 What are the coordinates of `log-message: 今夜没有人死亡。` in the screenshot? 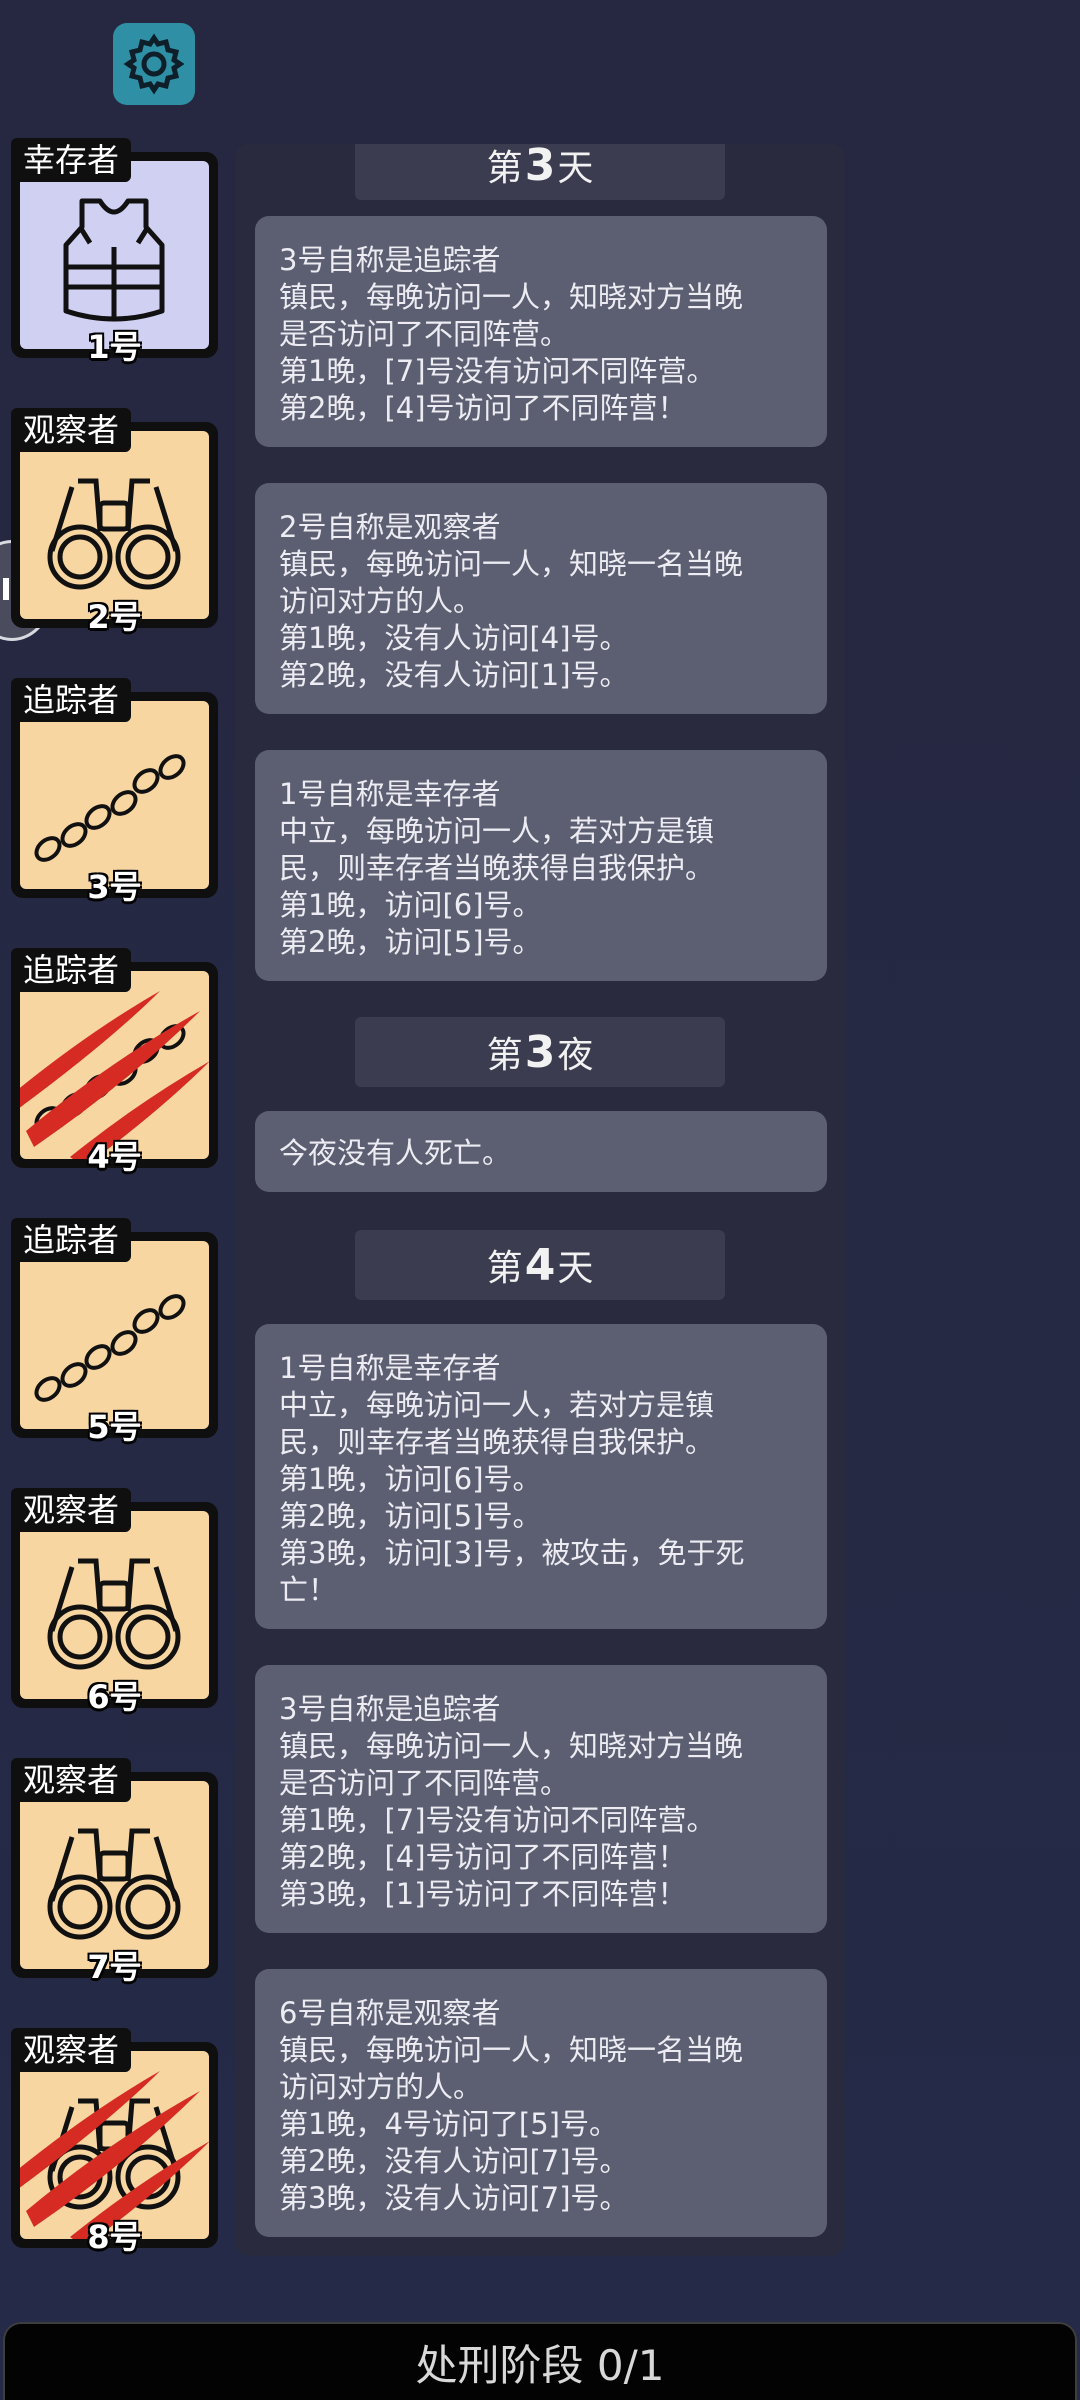 It's located at (541, 1151).